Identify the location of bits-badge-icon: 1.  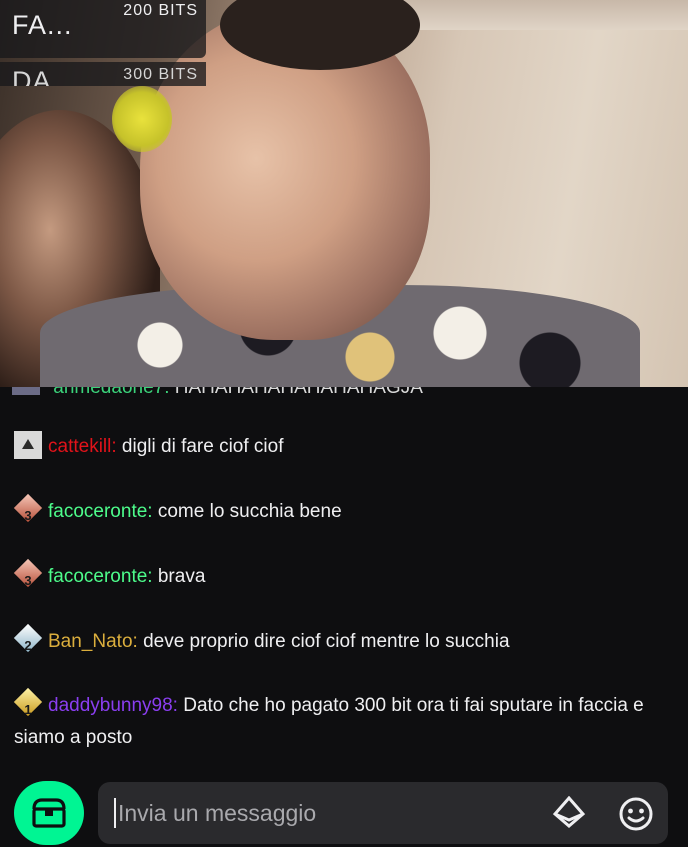
(28, 702).